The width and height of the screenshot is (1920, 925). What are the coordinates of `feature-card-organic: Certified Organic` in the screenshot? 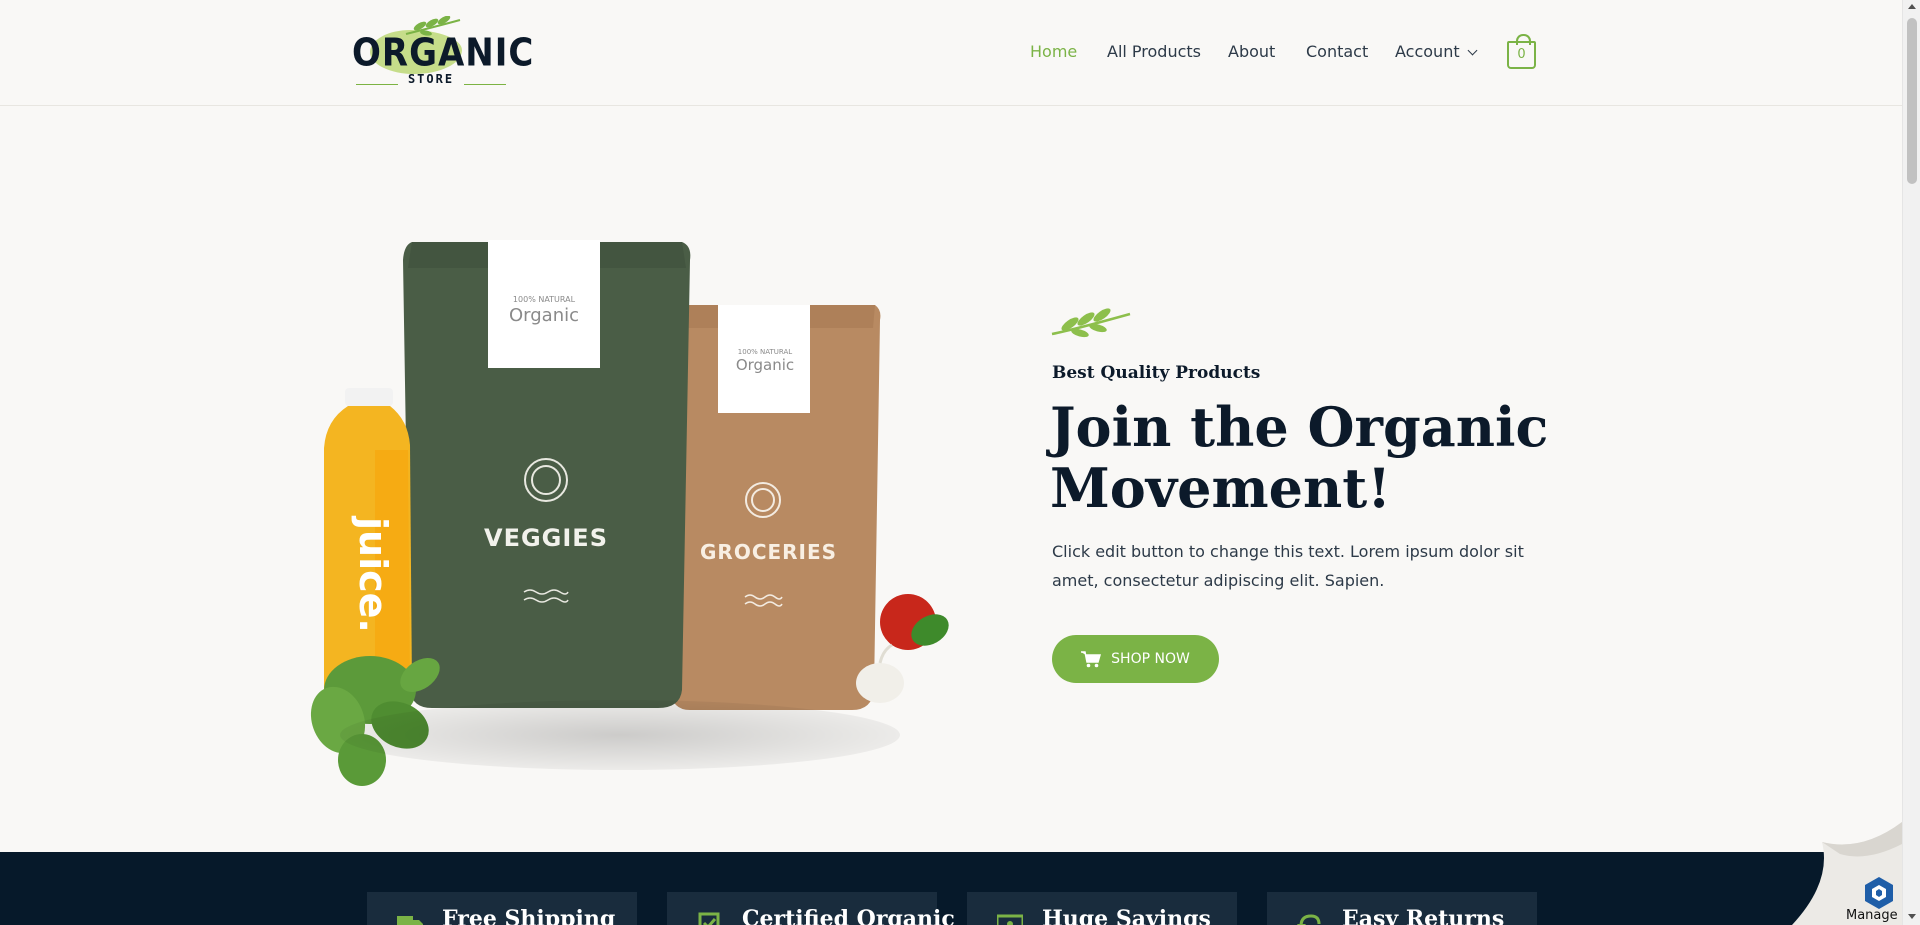 It's located at (811, 908).